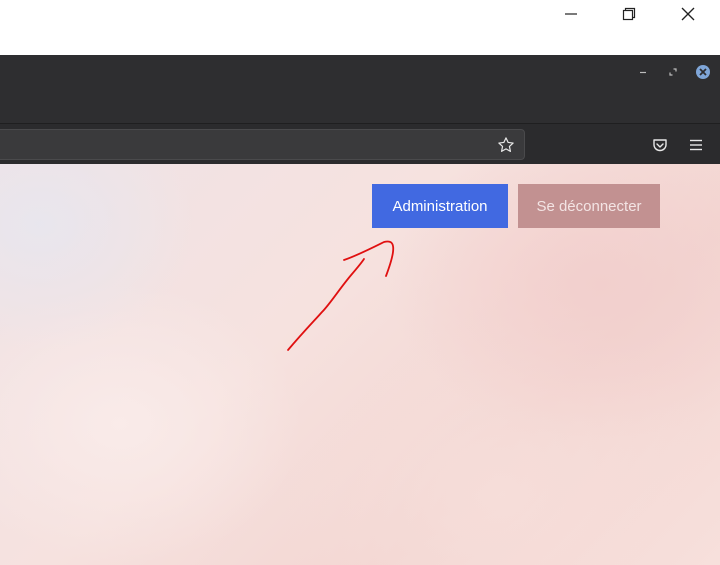  I want to click on star-icon, so click(506, 144).